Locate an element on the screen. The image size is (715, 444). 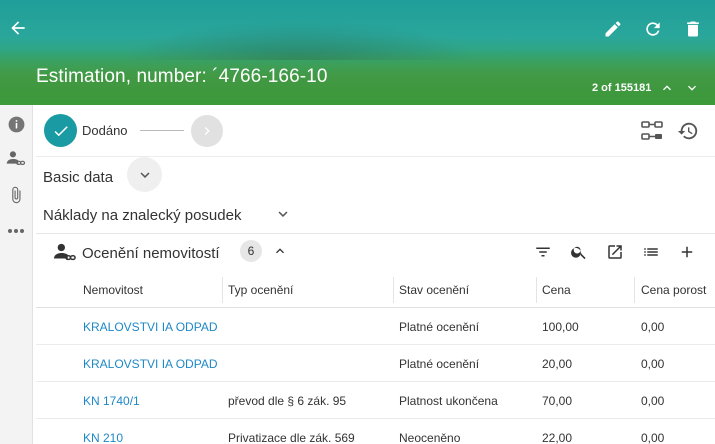
cell-nemovitost-link: KN 1740/1 is located at coordinates (152, 401).